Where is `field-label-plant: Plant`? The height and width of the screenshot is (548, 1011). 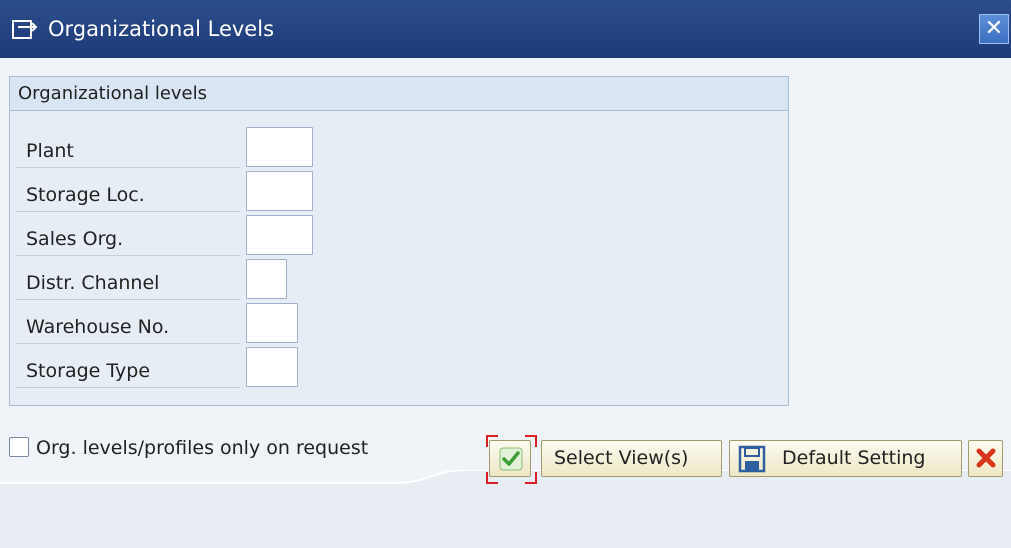 field-label-plant: Plant is located at coordinates (128, 152).